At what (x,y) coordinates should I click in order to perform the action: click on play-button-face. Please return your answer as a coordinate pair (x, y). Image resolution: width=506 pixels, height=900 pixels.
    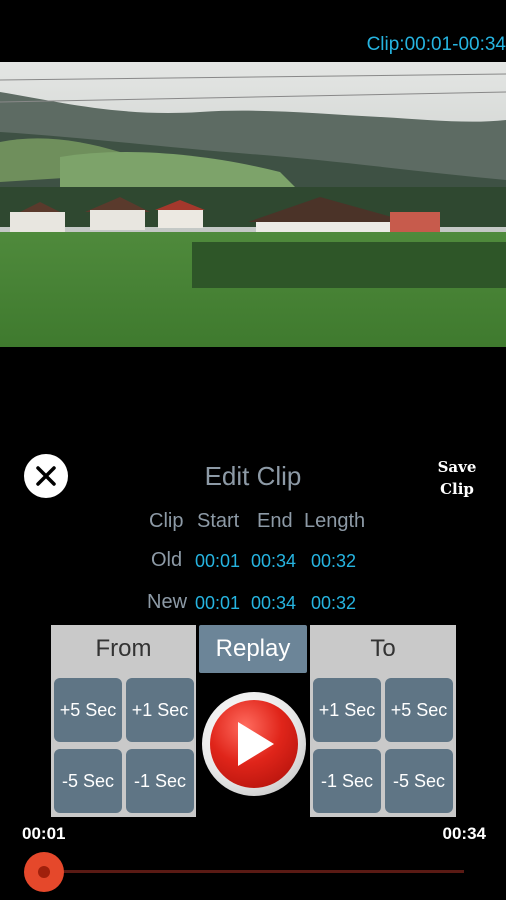
    Looking at the image, I should click on (254, 744).